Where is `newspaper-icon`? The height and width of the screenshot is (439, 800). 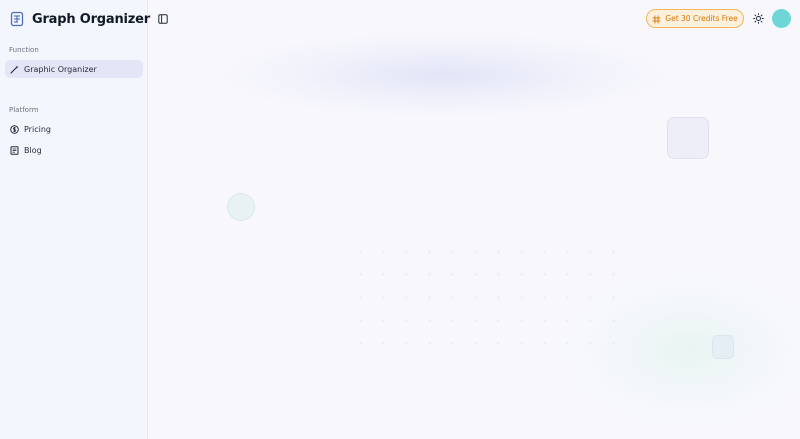
newspaper-icon is located at coordinates (14, 150).